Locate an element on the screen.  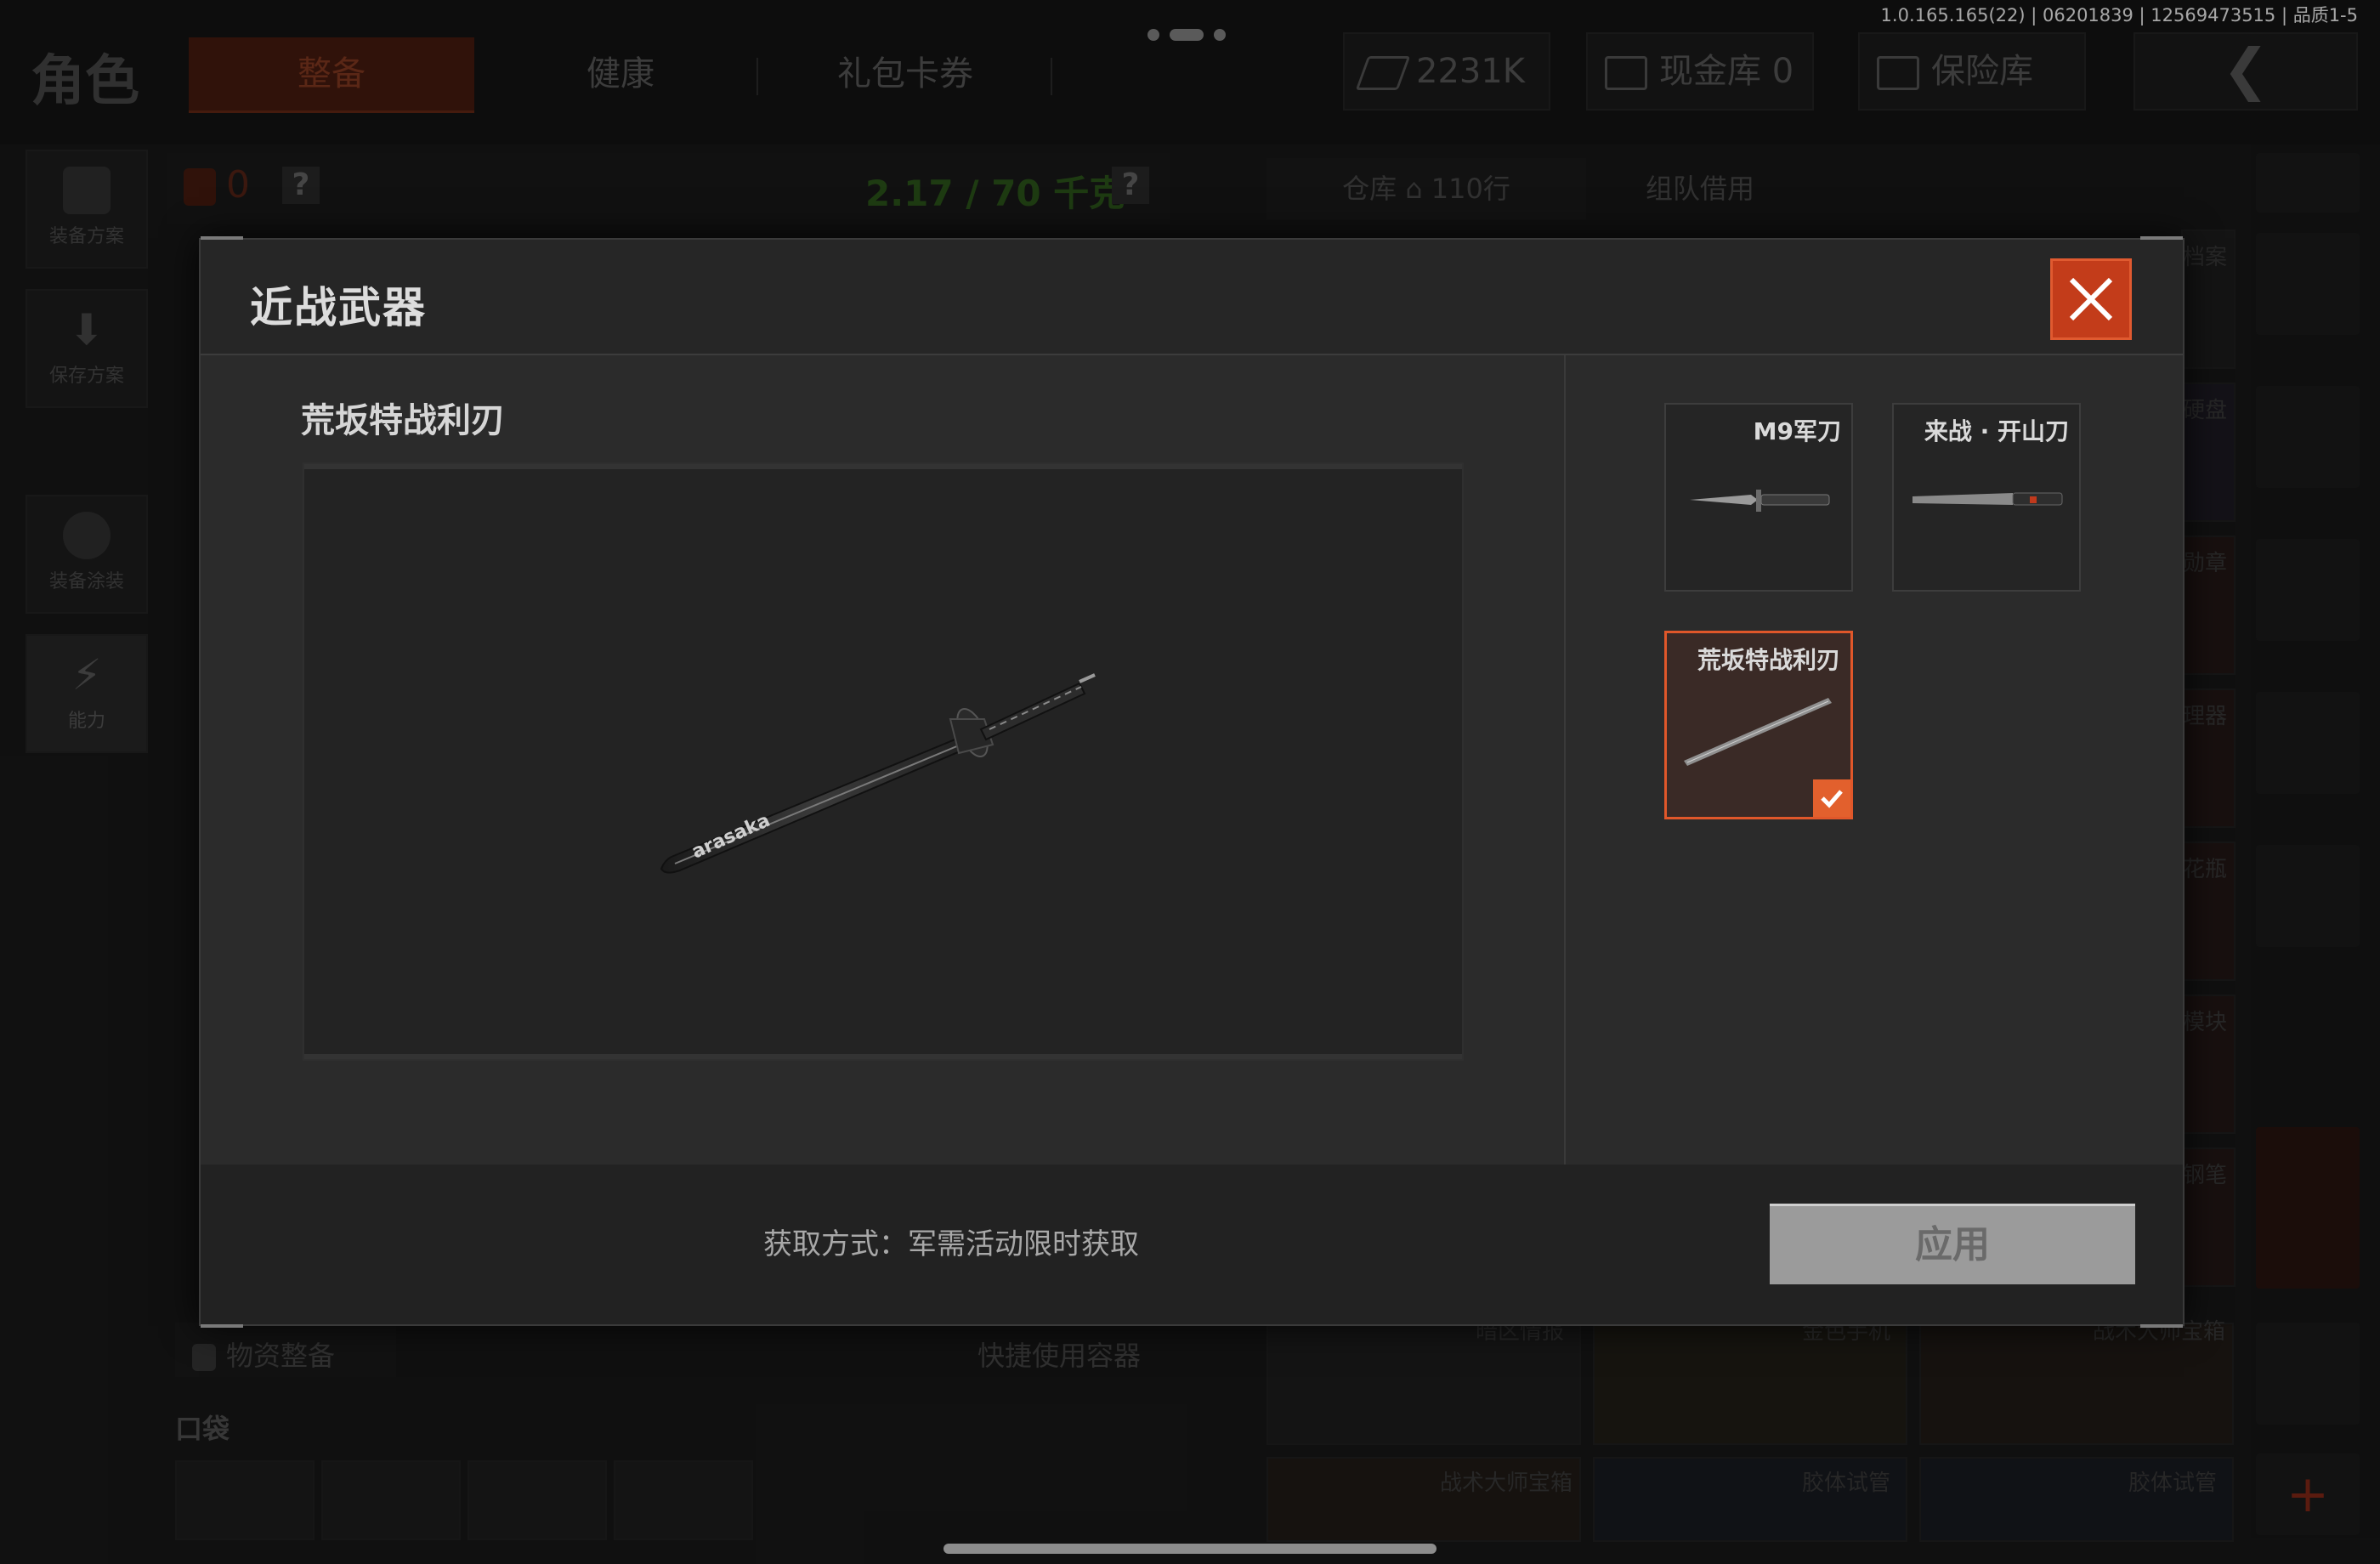
checkmark-icon is located at coordinates (1832, 798).